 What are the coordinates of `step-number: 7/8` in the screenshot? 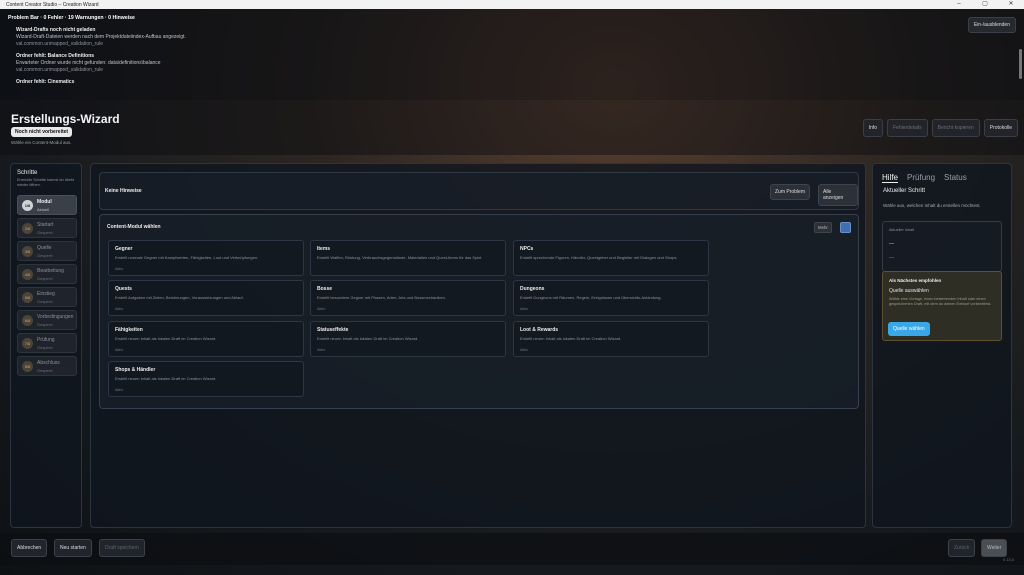 It's located at (27, 343).